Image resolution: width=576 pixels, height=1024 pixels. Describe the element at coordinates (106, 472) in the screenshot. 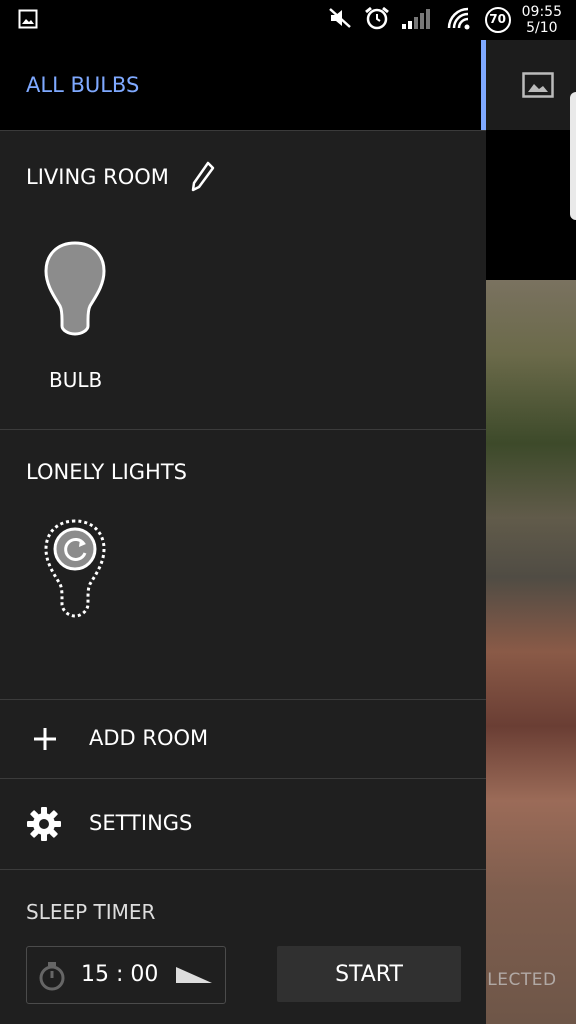

I see `room-title-lonely-lights: LONELY LIGHTS` at that location.